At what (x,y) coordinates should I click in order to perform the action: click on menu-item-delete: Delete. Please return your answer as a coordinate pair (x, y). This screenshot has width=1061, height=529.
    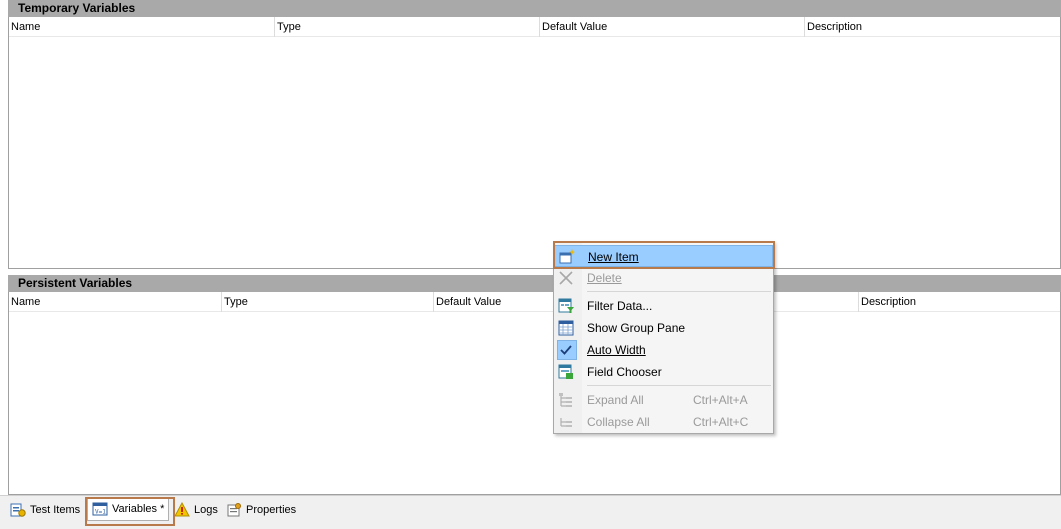
    Looking at the image, I should click on (663, 278).